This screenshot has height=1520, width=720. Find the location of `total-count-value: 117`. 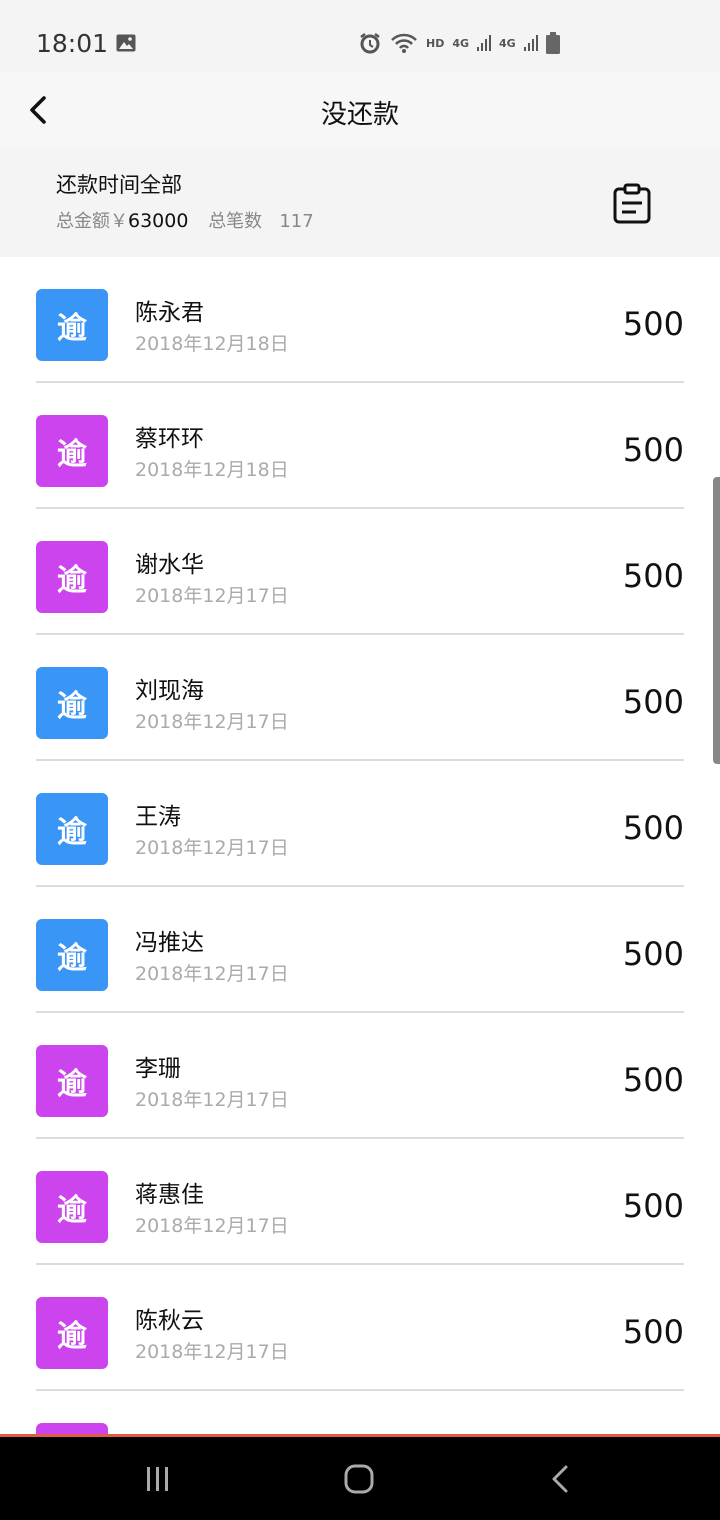

total-count-value: 117 is located at coordinates (296, 221).